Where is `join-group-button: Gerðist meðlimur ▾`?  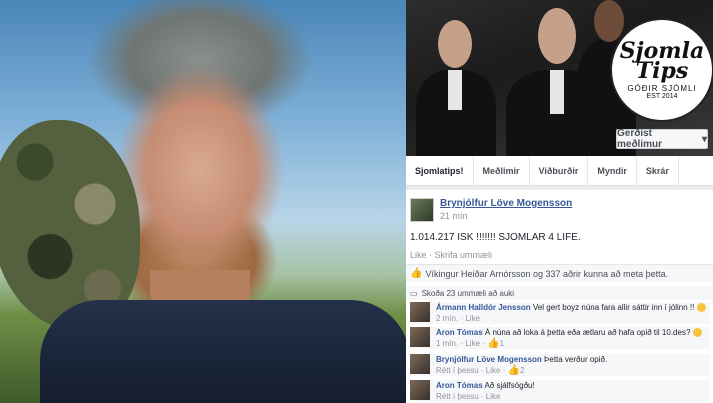
join-group-button: Gerðist meðlimur ▾ is located at coordinates (662, 139).